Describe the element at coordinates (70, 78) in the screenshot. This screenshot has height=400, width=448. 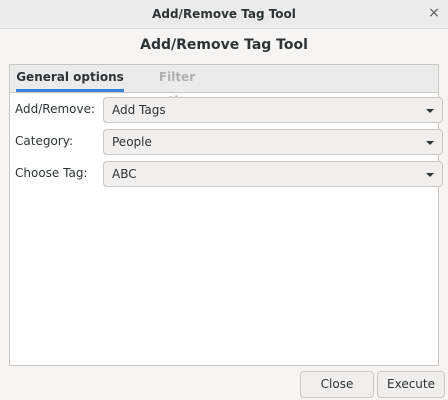
I see `tab-general-options: General options` at that location.